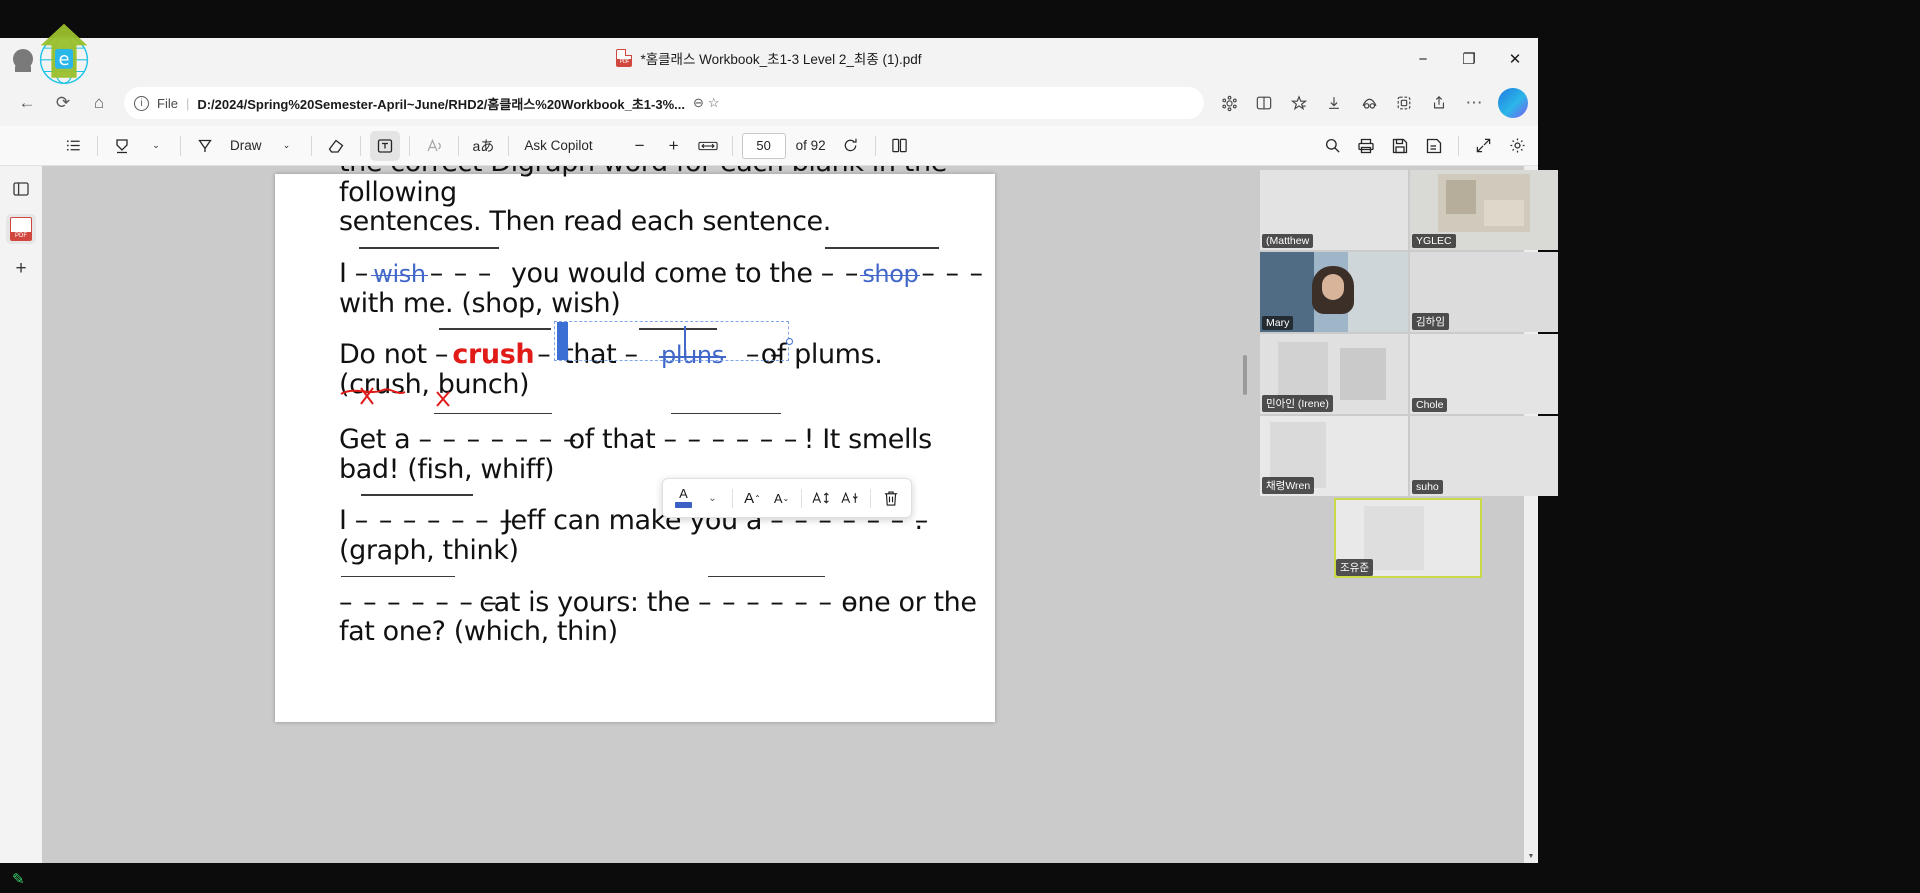  I want to click on file-scheme-label: File, so click(167, 103).